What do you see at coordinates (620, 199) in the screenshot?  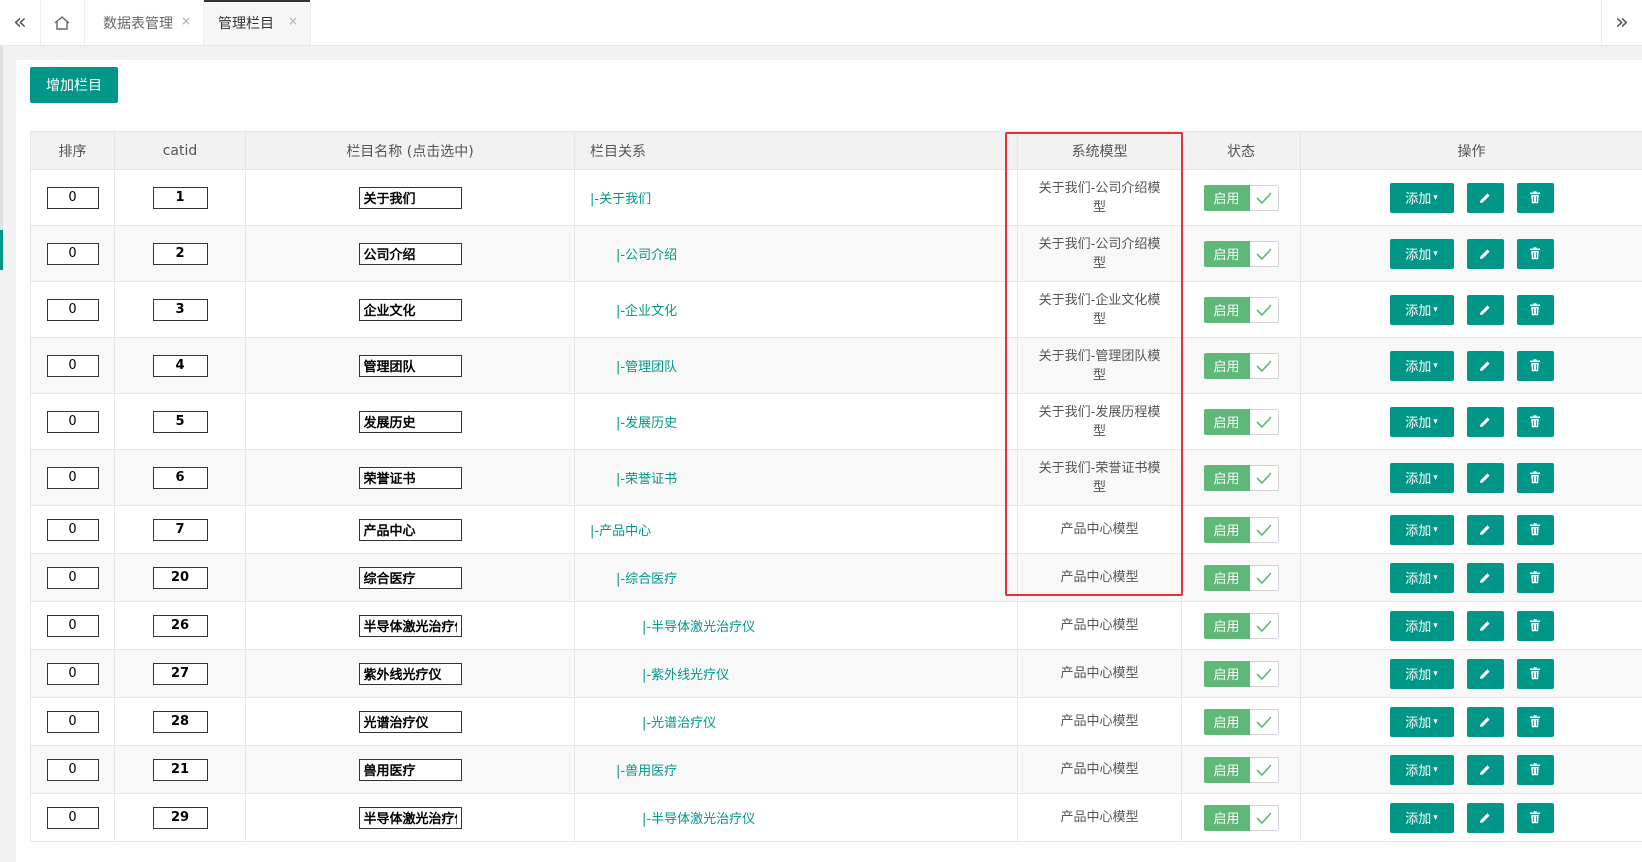 I see `relation-link: |-关于我们` at bounding box center [620, 199].